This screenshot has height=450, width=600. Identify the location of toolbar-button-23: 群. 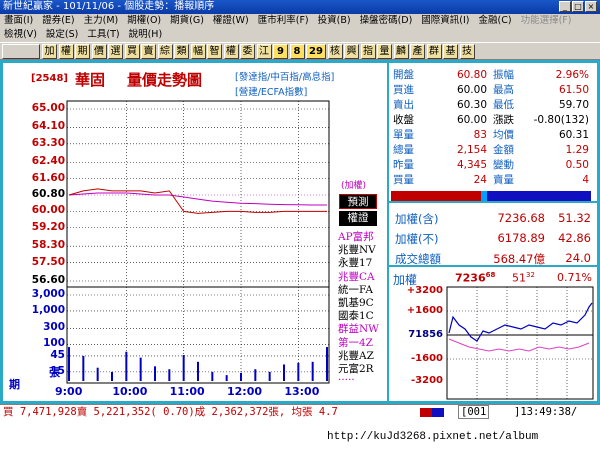
(434, 51).